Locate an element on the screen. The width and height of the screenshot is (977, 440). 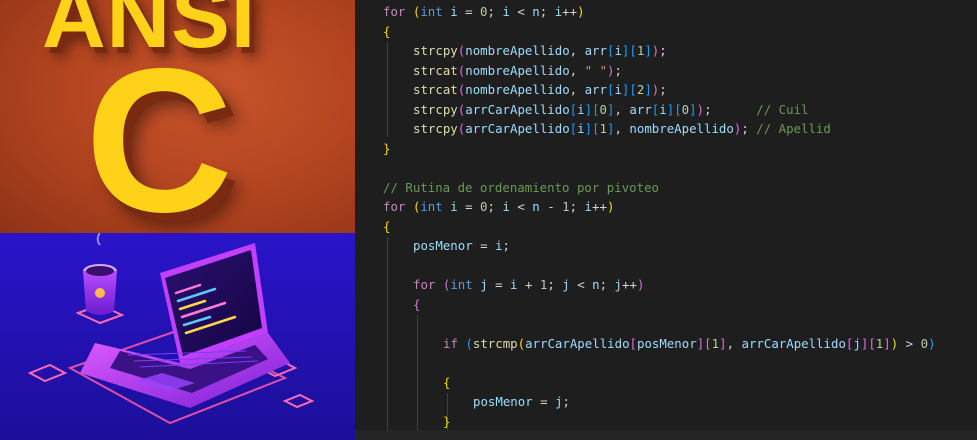
code-line: posMenor = j; is located at coordinates (659, 402).